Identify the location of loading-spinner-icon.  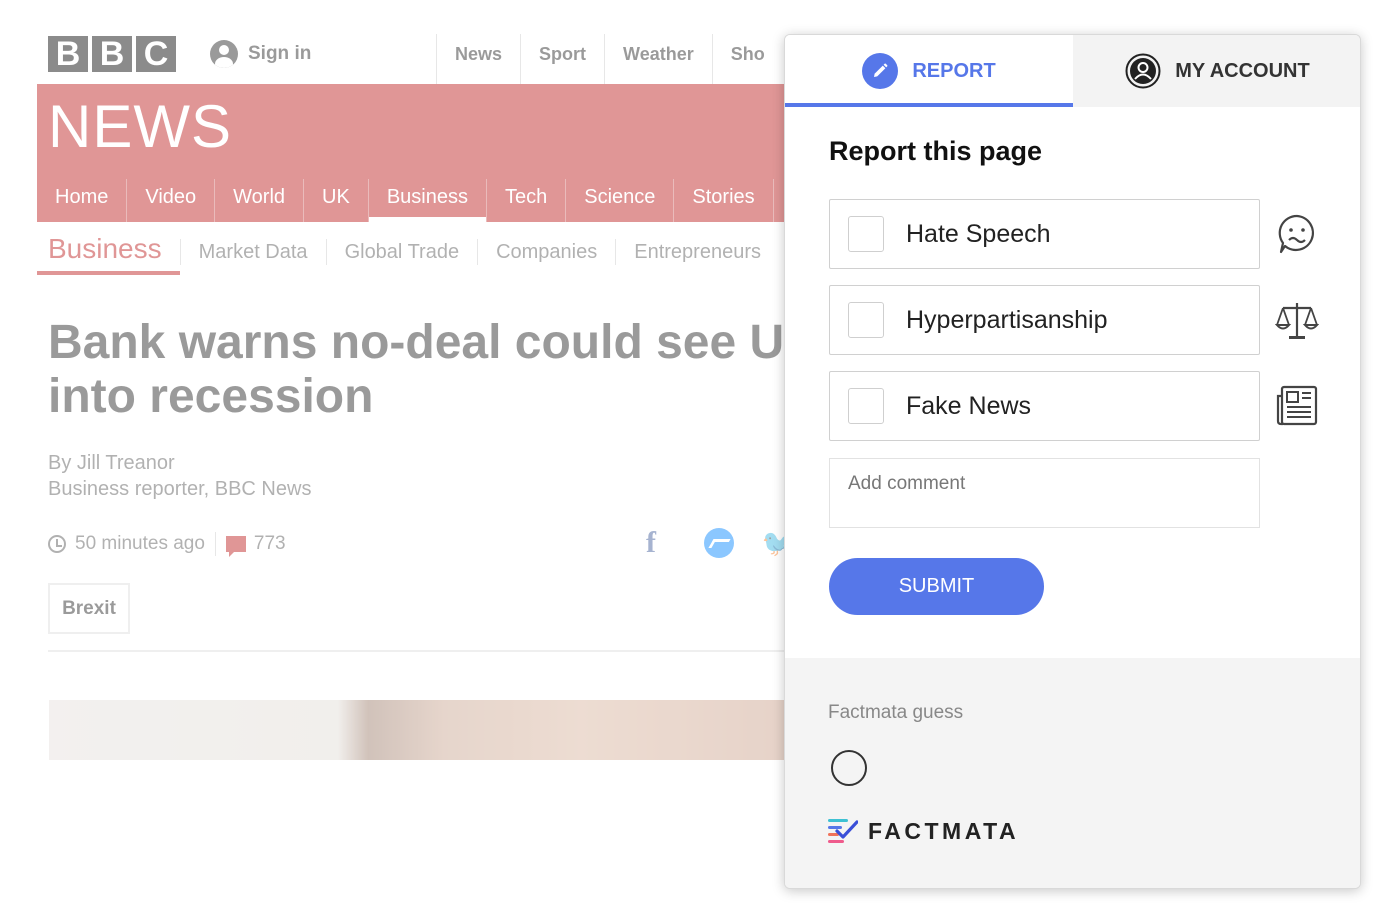
(849, 768).